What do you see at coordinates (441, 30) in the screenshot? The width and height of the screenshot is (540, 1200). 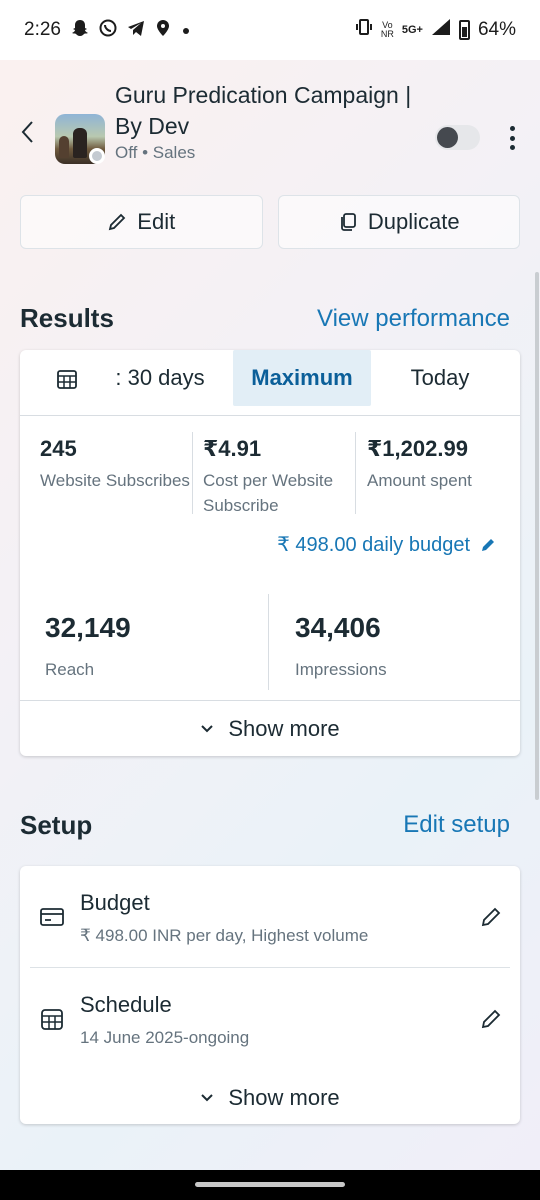 I see `signal-icon` at bounding box center [441, 30].